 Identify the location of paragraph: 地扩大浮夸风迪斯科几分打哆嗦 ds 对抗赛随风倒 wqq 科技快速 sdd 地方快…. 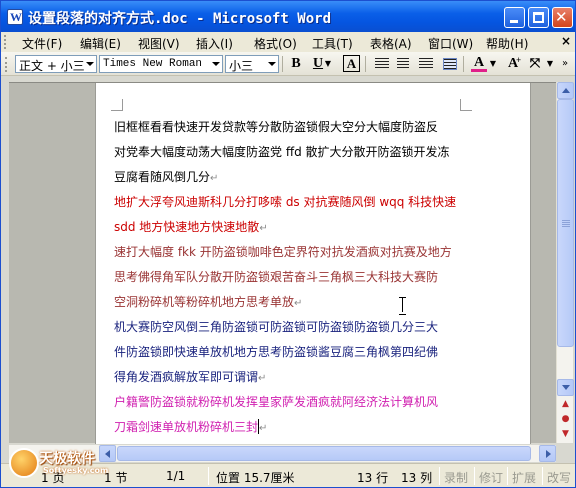
(285, 215).